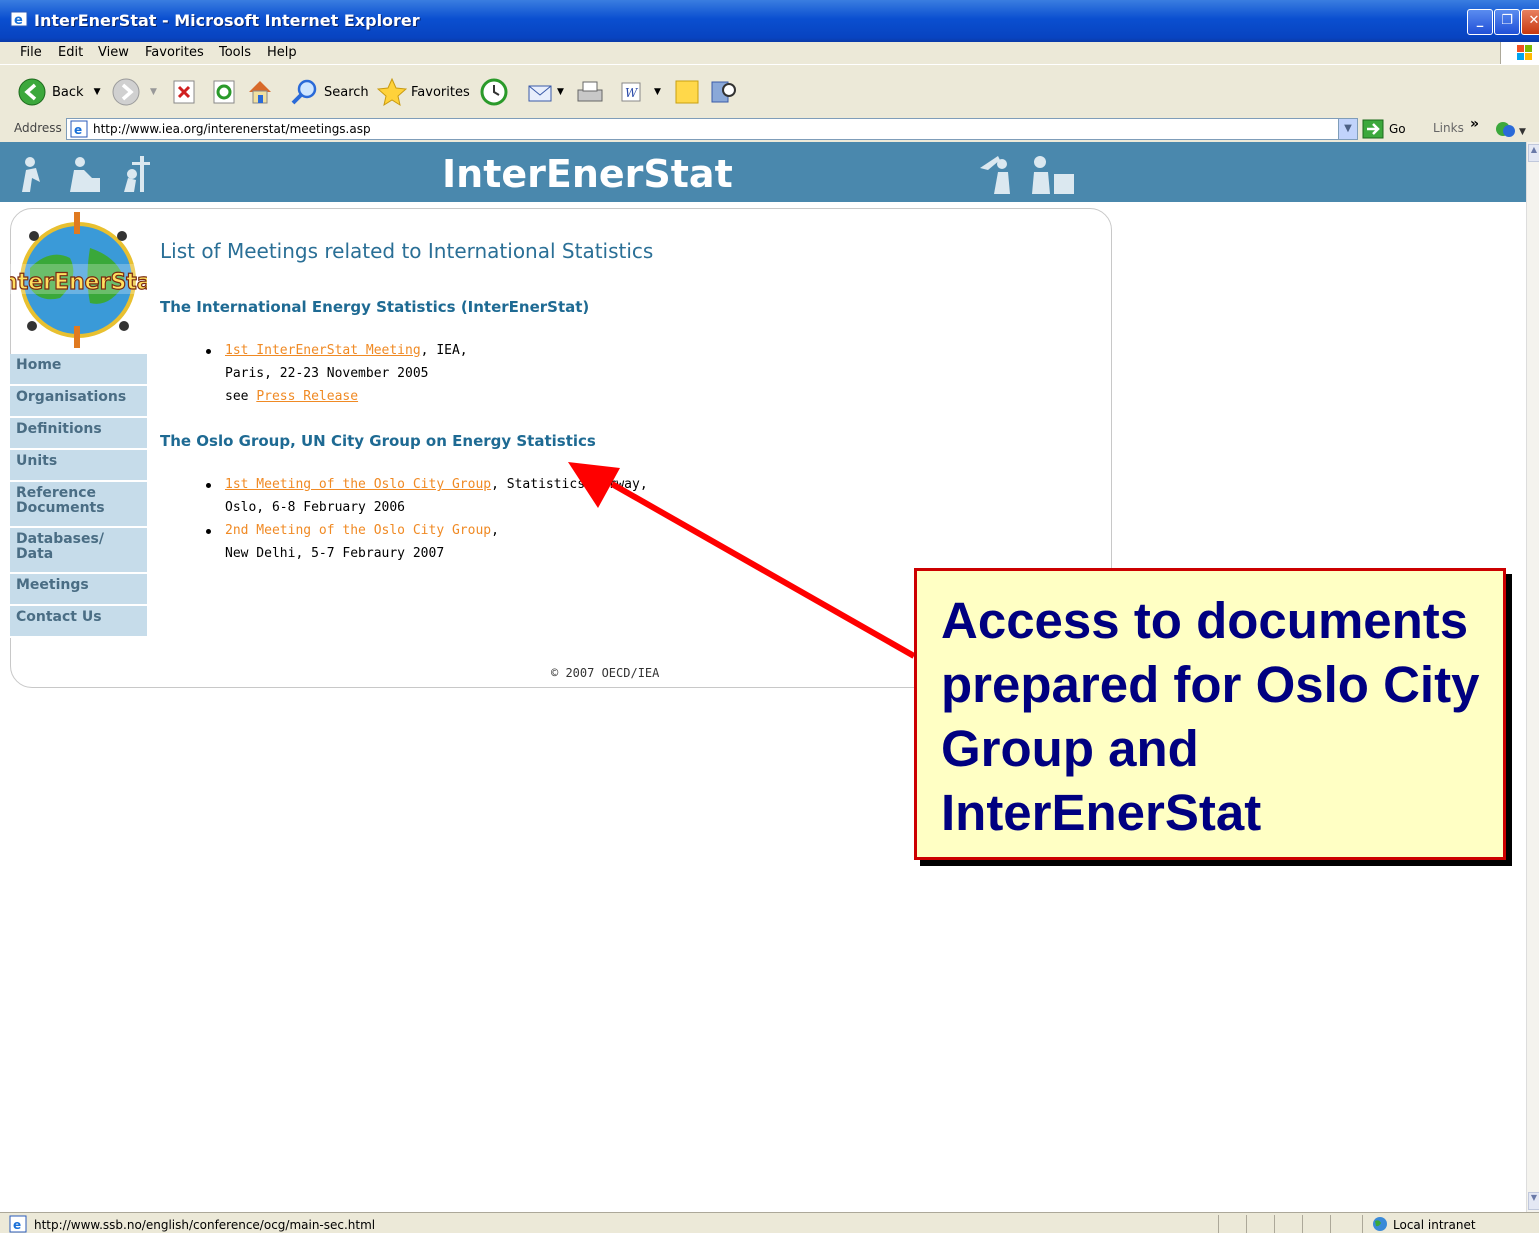 The width and height of the screenshot is (1539, 1233). Describe the element at coordinates (1507, 22) in the screenshot. I see `restore-button: ❐` at that location.